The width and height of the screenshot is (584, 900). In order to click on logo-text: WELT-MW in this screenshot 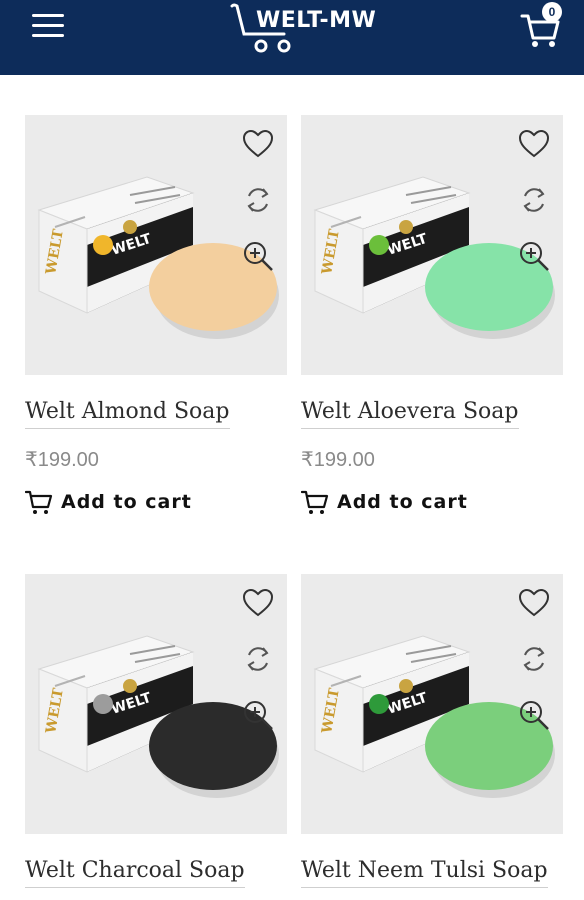, I will do `click(316, 20)`.